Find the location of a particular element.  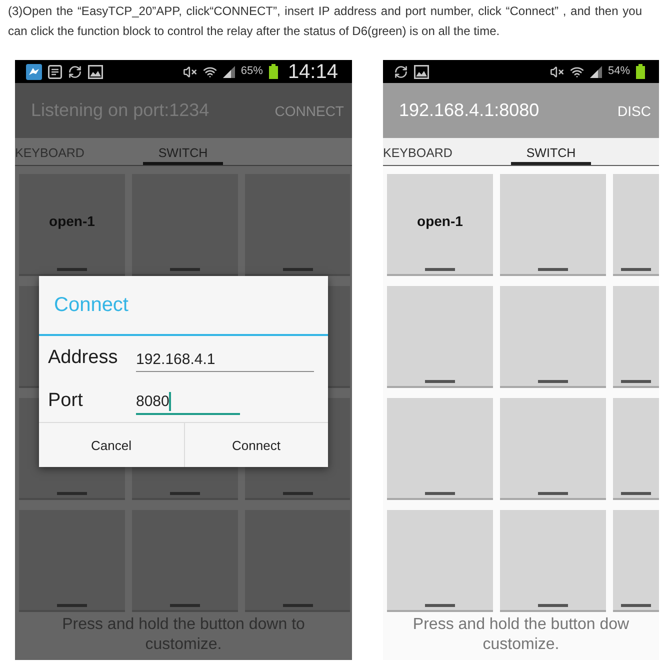

text-field: 192.168.4.1 is located at coordinates (225, 360).